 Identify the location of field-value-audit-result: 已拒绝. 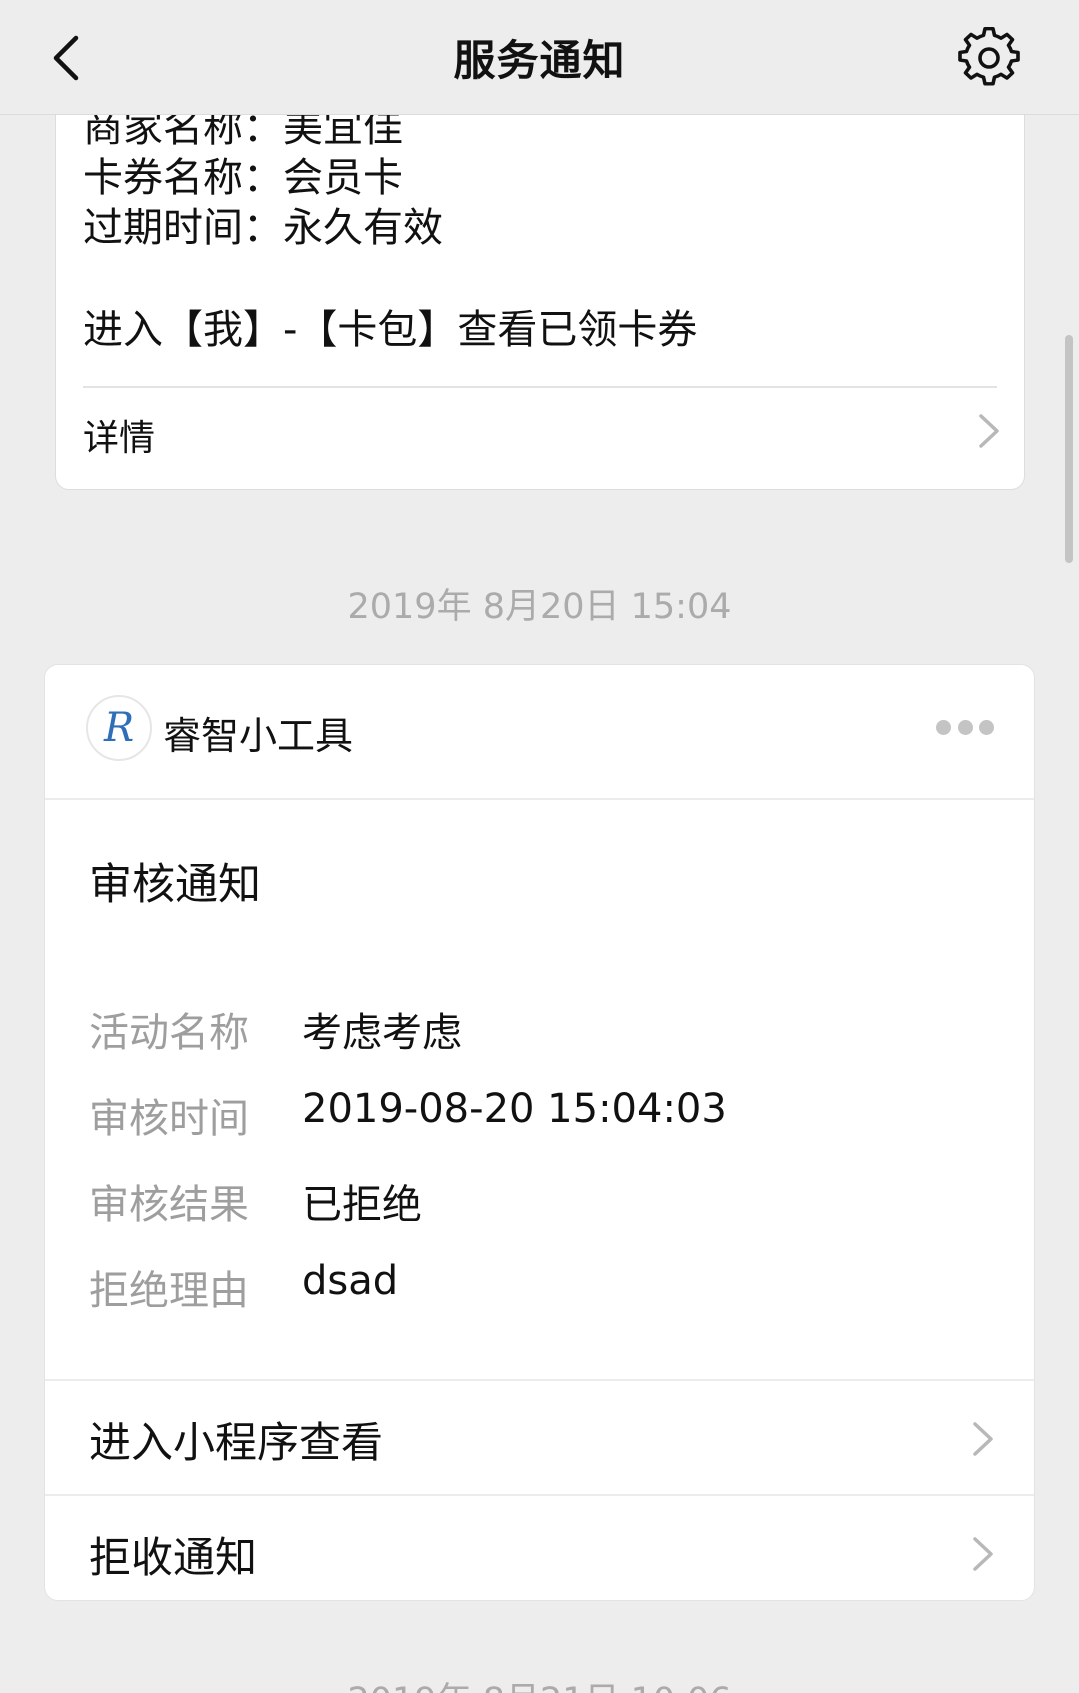
(362, 1205).